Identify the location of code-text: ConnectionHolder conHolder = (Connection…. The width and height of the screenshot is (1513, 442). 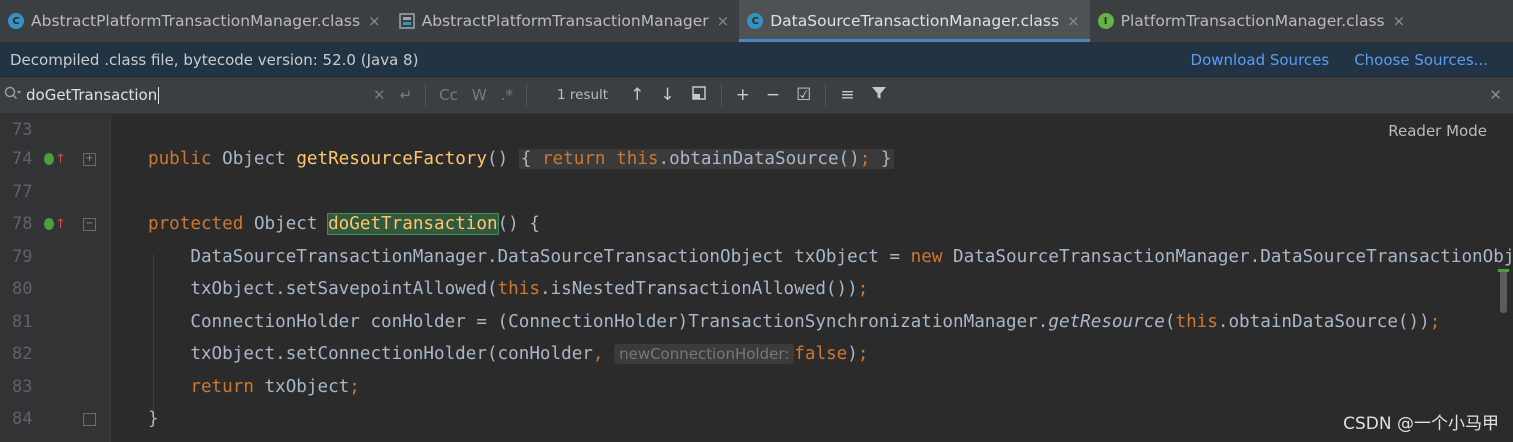
(794, 322).